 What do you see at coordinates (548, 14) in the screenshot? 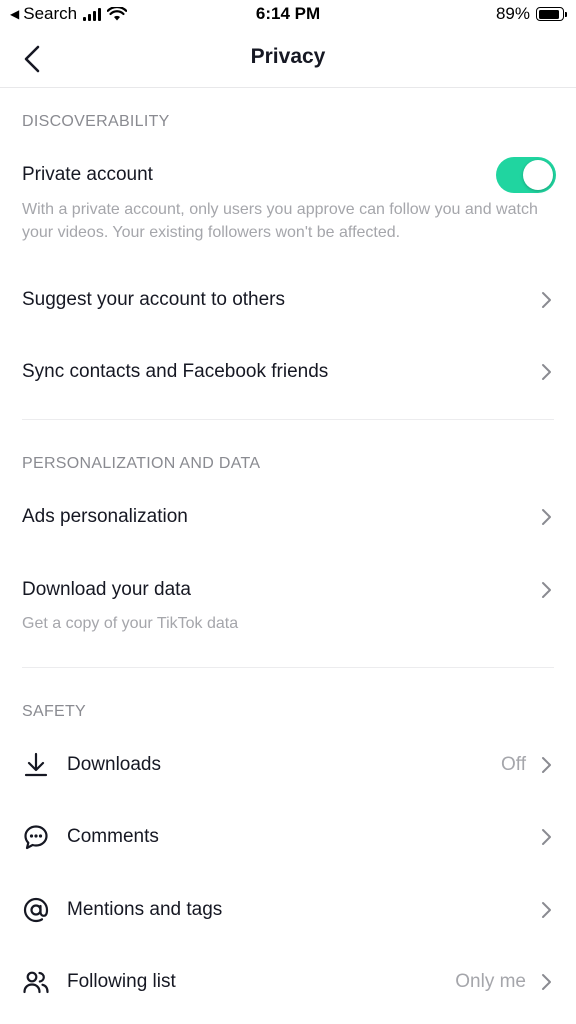
I see `battery-fill` at bounding box center [548, 14].